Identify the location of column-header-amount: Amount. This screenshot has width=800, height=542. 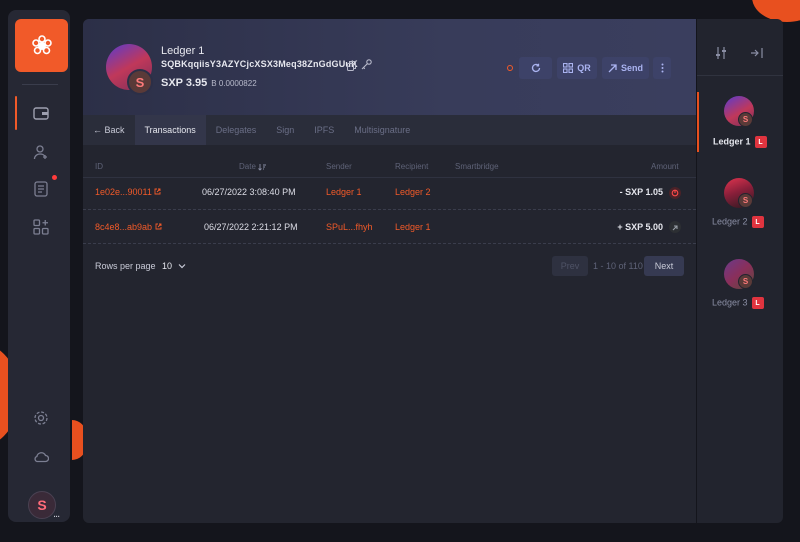
(665, 166).